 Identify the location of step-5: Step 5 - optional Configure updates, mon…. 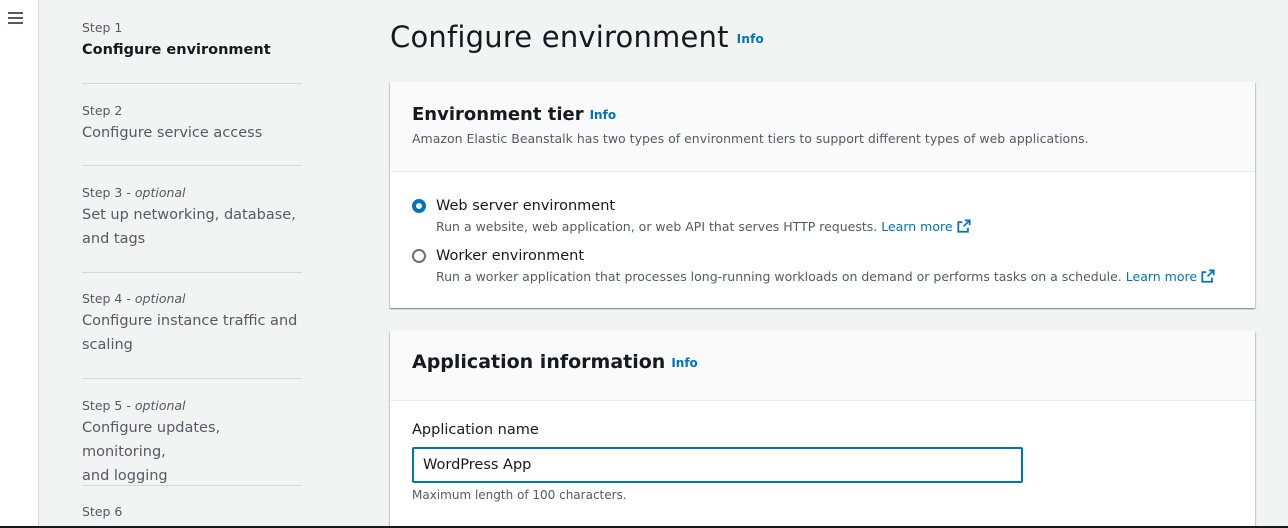
(192, 432).